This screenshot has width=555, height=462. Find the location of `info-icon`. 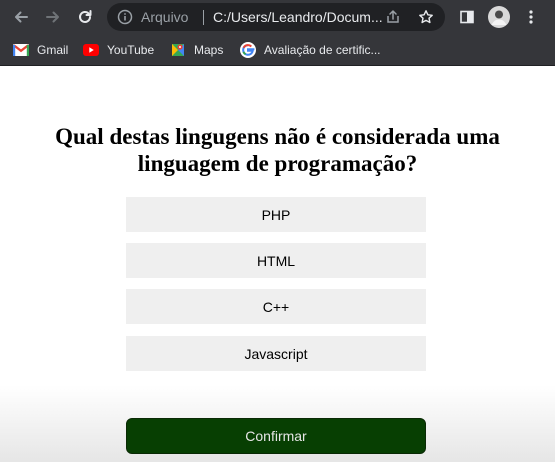

info-icon is located at coordinates (125, 17).